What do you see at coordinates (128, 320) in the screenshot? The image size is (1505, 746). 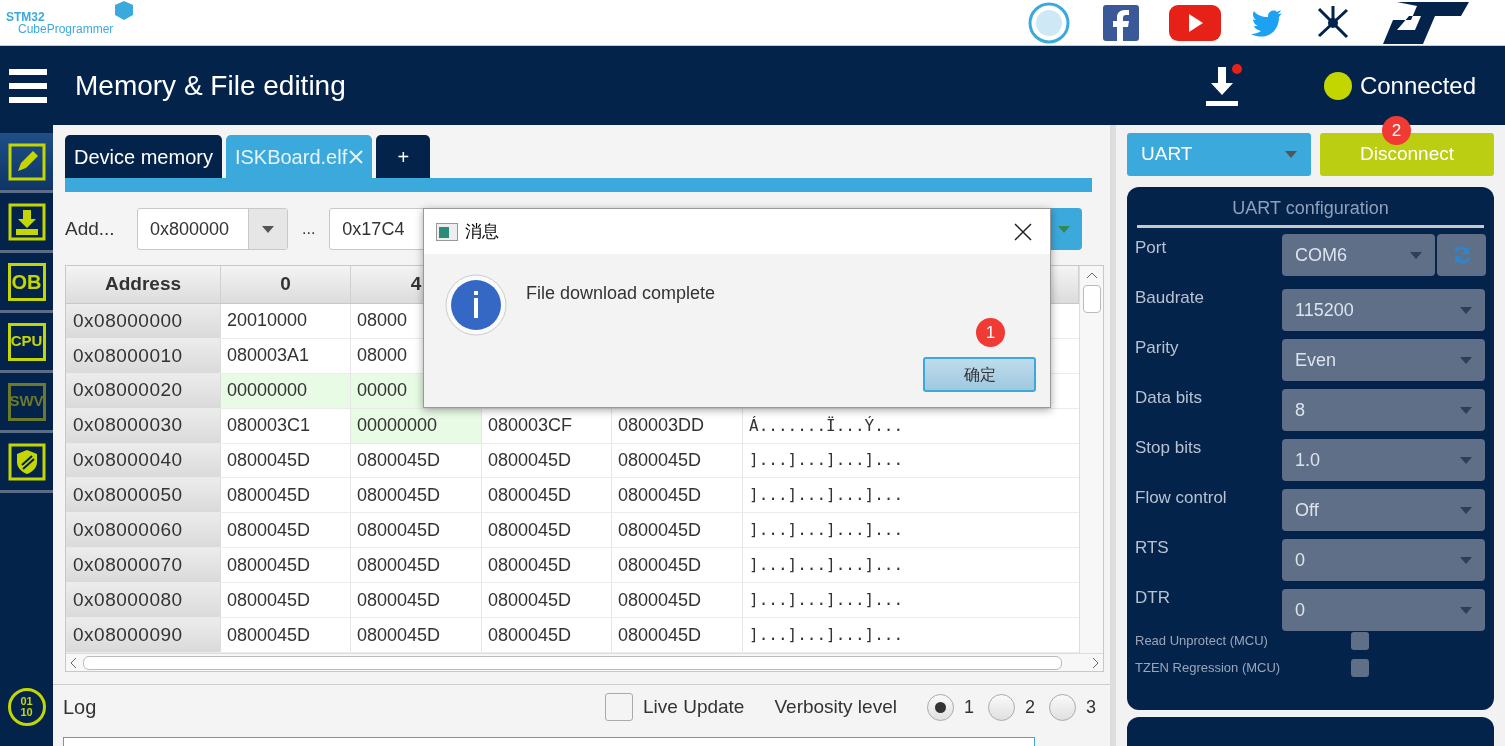 I see `address-cell-text: 0x08000000` at bounding box center [128, 320].